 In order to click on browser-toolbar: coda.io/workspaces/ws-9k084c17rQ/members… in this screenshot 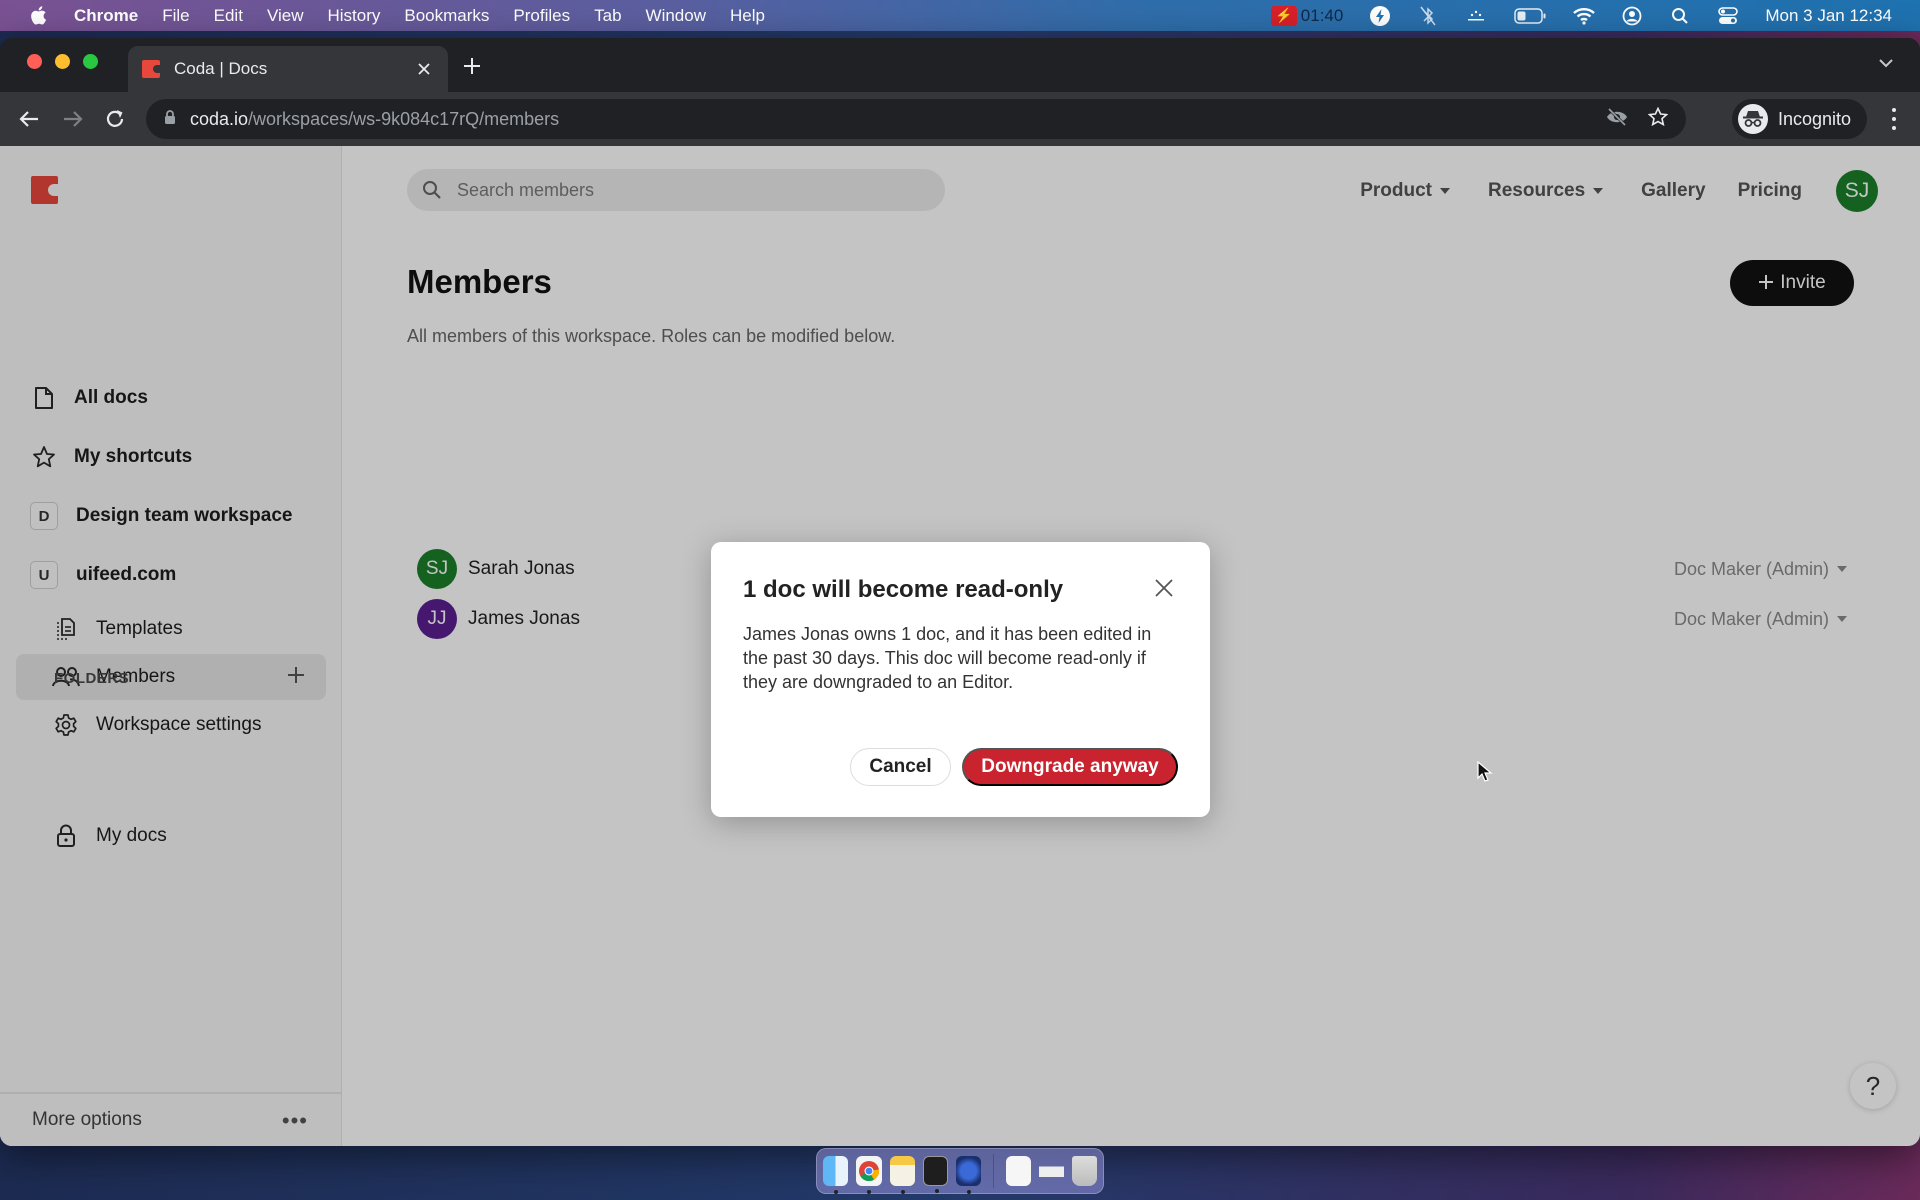, I will do `click(960, 119)`.